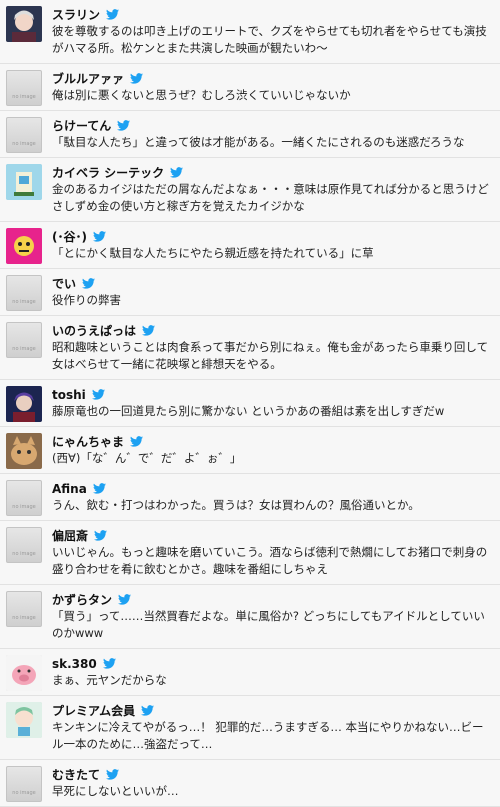  Describe the element at coordinates (81, 125) in the screenshot. I see `user-name: らけーてん` at that location.